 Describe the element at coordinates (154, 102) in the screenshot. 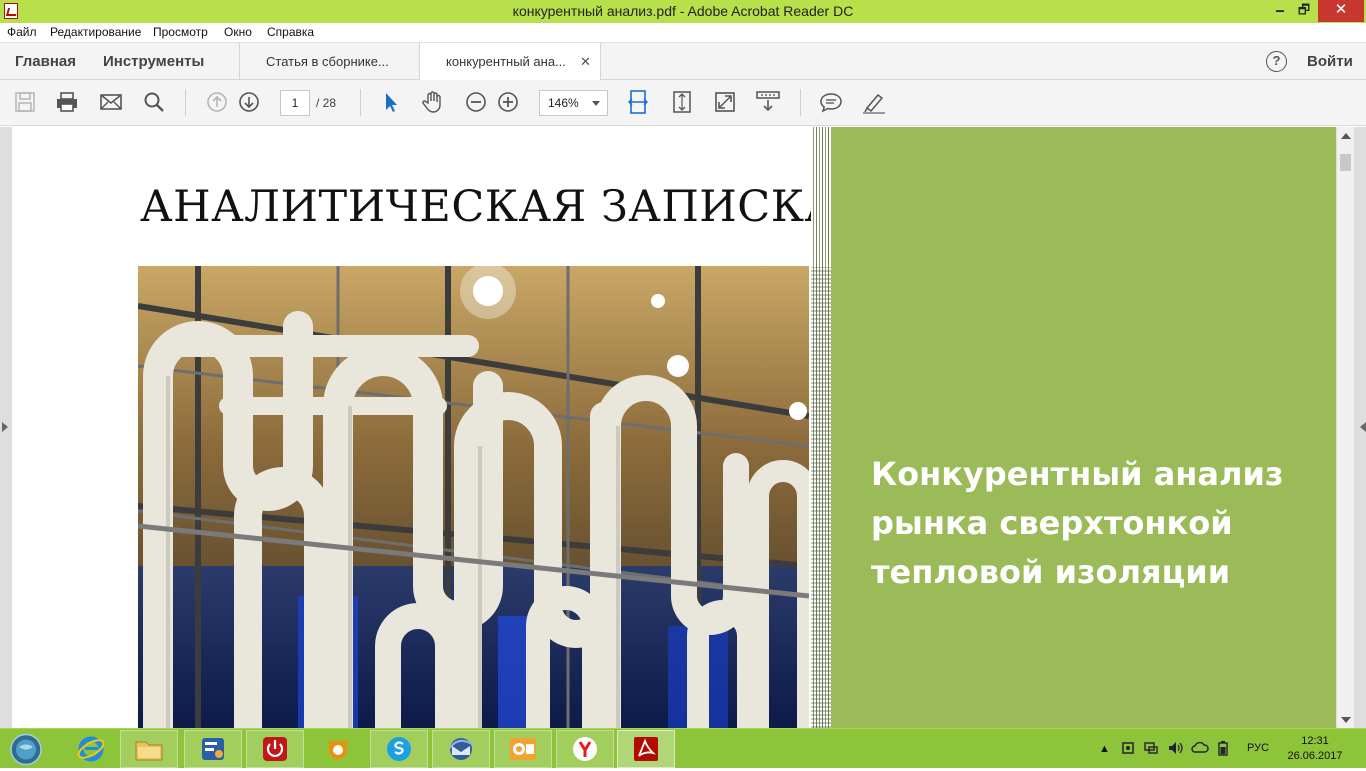

I see `search-icon` at that location.